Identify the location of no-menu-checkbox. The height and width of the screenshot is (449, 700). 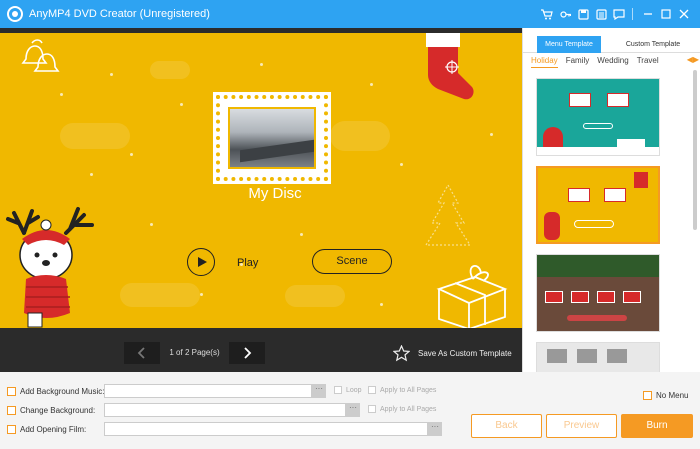
(647, 395).